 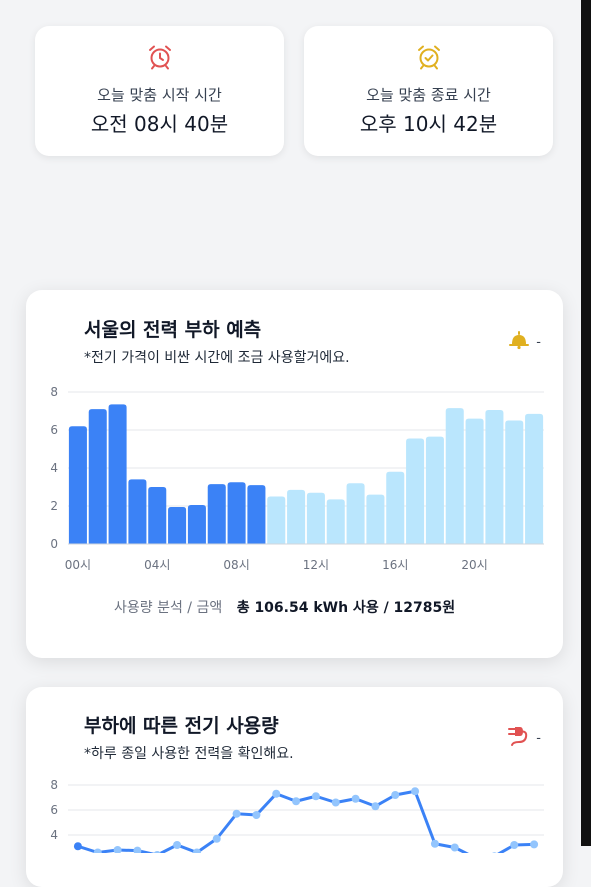 I want to click on usage-summary: 사용량 분석 / 금액 총 106.54 kWh 사용 / 12785원, so click(x=284, y=607).